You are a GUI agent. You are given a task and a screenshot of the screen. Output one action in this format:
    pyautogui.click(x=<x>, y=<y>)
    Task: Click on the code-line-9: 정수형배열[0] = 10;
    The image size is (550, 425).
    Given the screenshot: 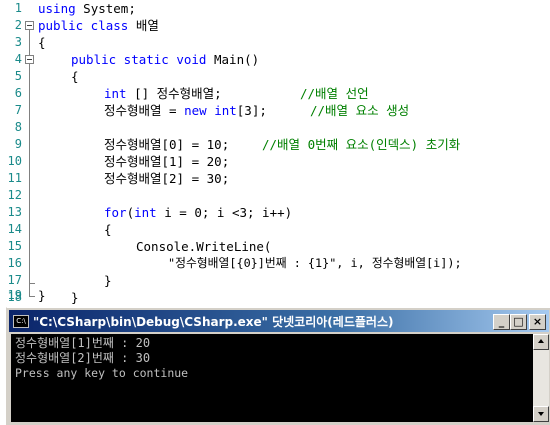 What is the action you would take?
    pyautogui.click(x=167, y=144)
    